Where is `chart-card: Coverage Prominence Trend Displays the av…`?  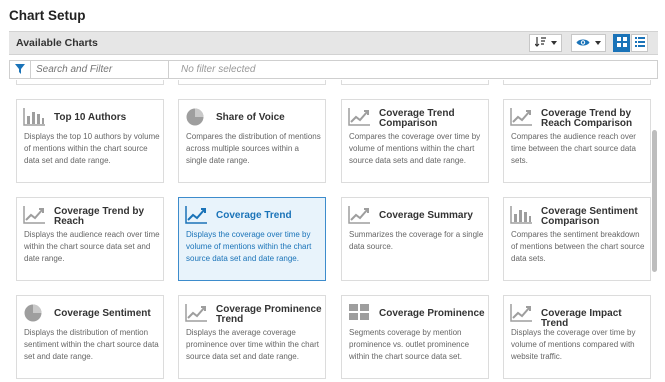 chart-card: Coverage Prominence Trend Displays the av… is located at coordinates (252, 337).